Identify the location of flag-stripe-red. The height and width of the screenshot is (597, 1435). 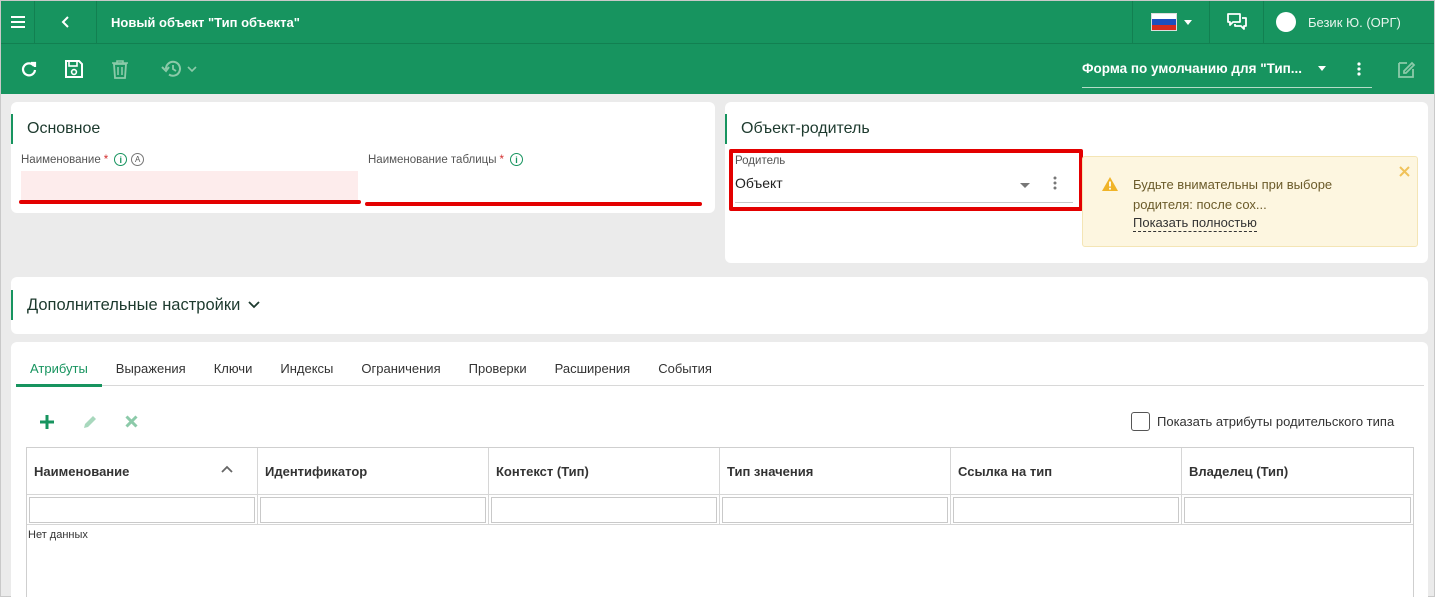
(1163, 27).